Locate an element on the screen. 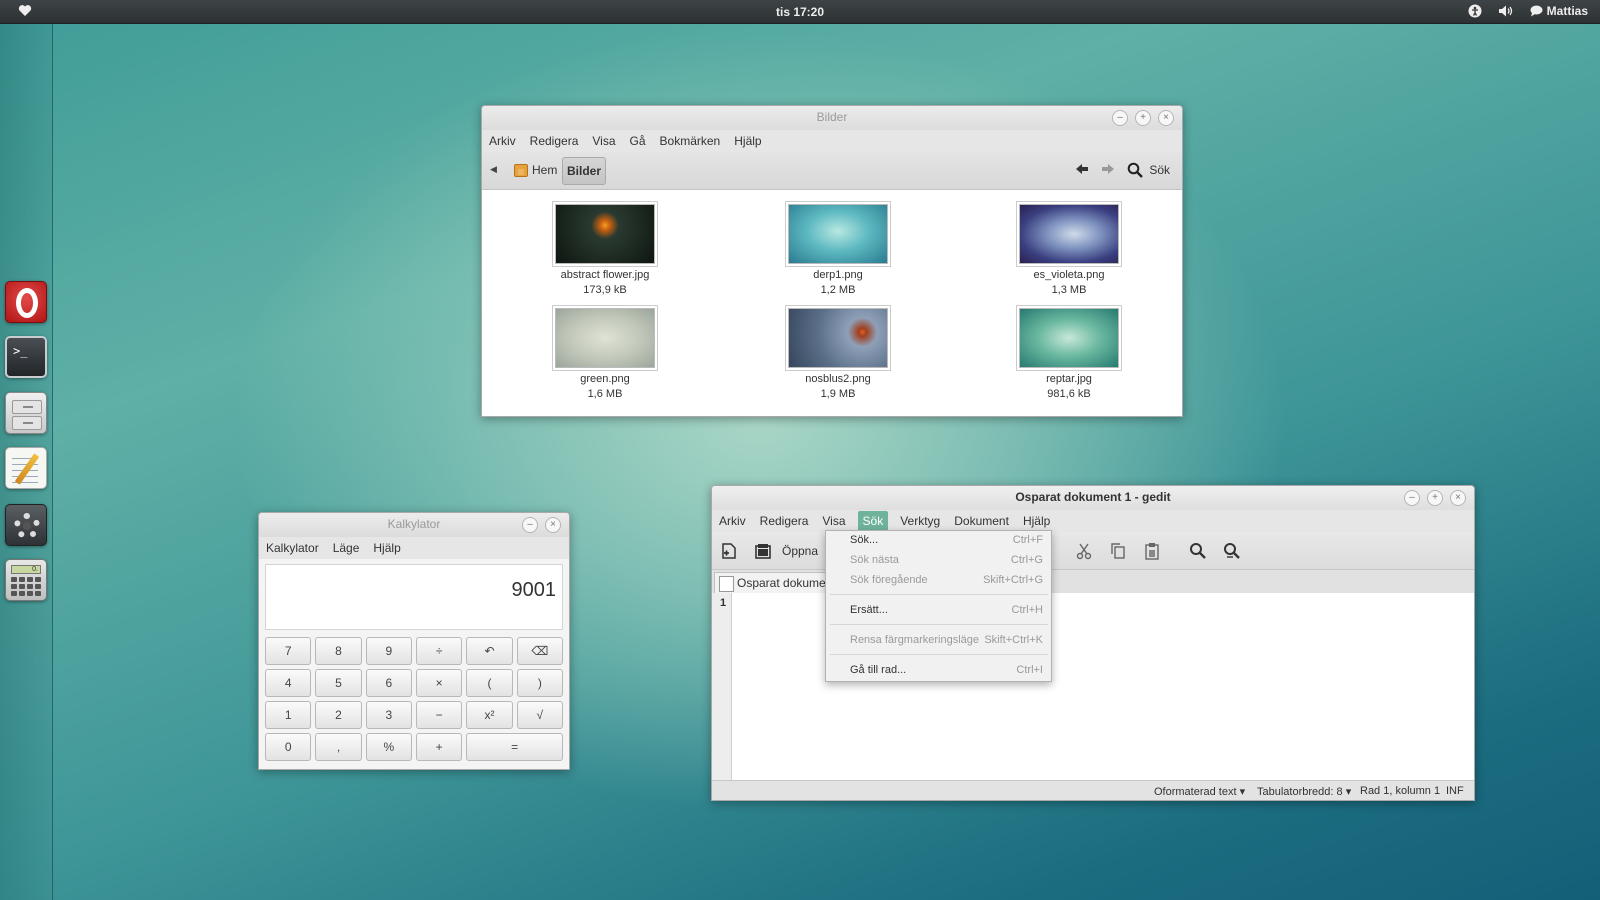  calculator-display: 9001 is located at coordinates (414, 597).